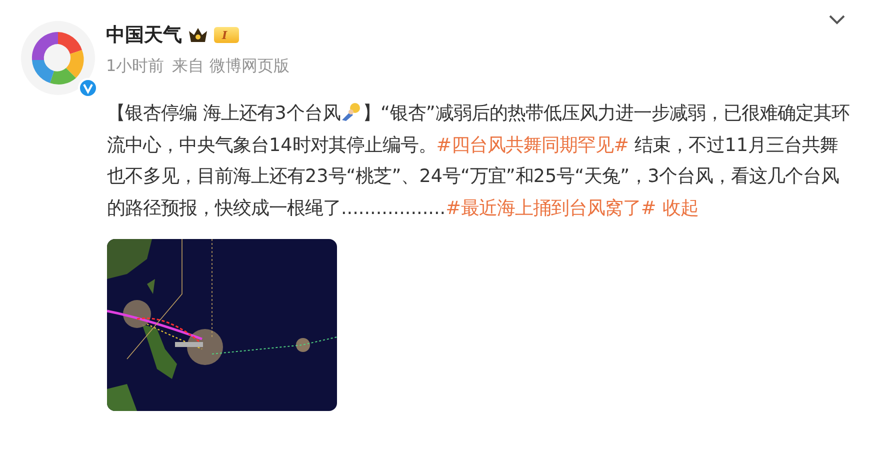 This screenshot has height=456, width=870. Describe the element at coordinates (351, 112) in the screenshot. I see `balloon-emoji-icon` at that location.